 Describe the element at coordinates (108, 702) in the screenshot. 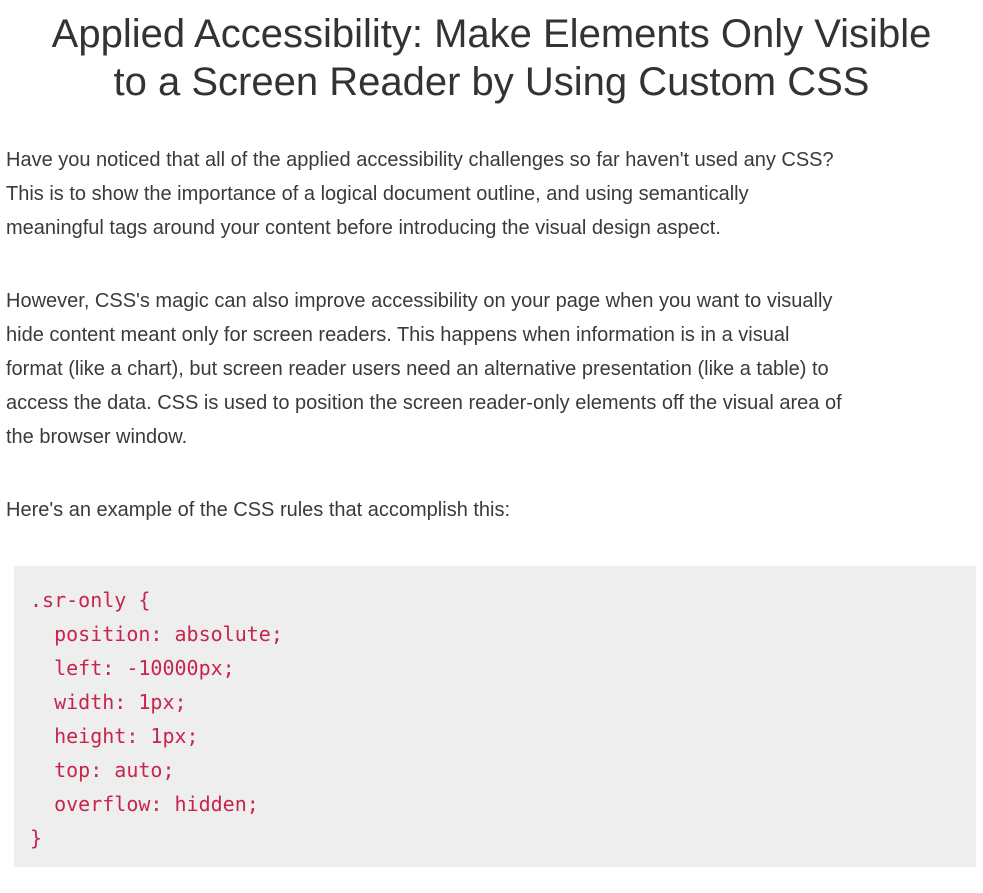

I see `code-line: width: 1px;` at that location.